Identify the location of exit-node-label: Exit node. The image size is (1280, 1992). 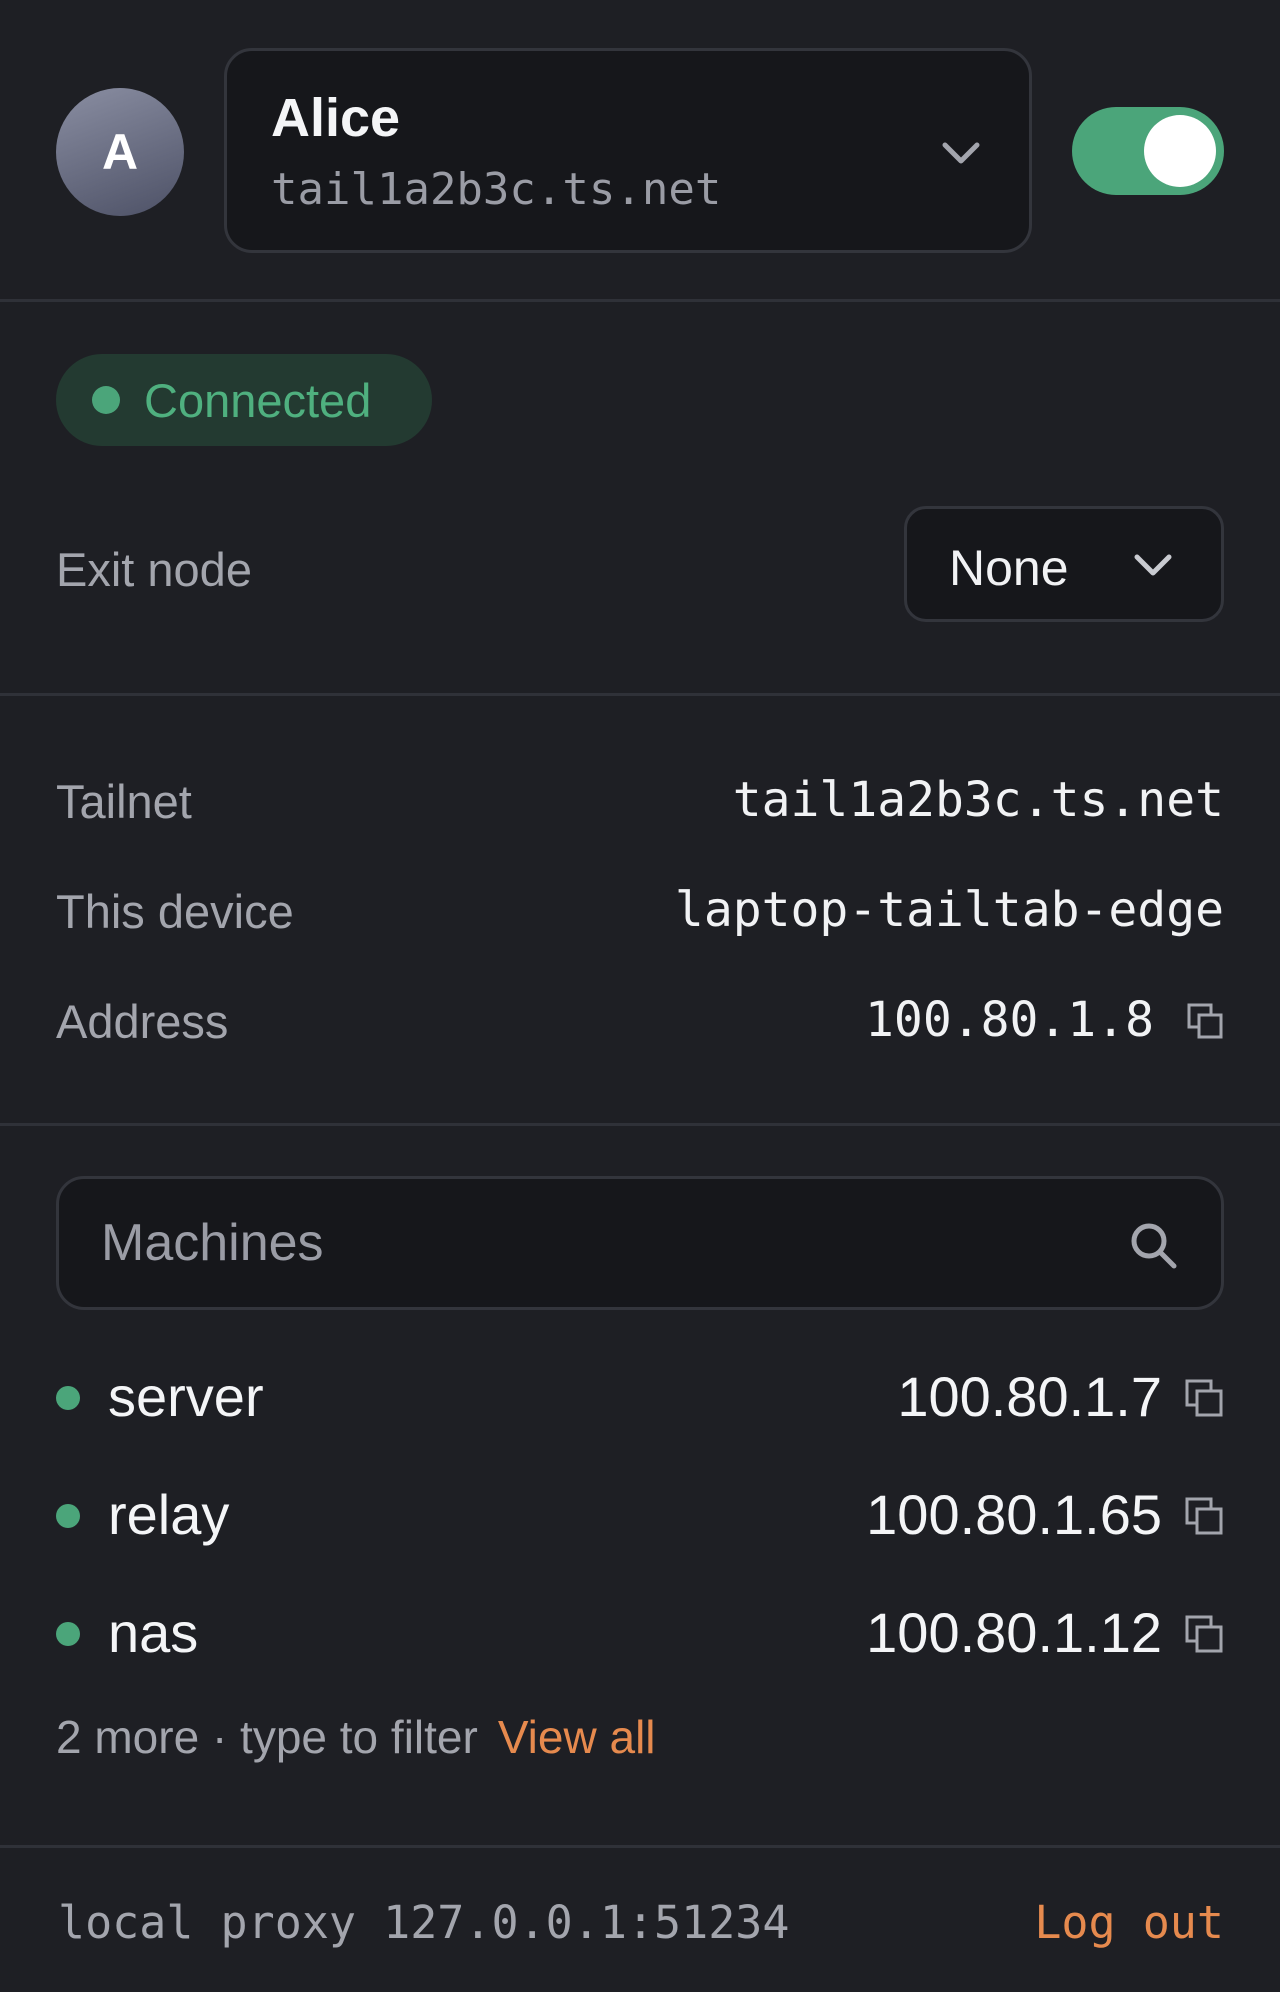
(154, 569).